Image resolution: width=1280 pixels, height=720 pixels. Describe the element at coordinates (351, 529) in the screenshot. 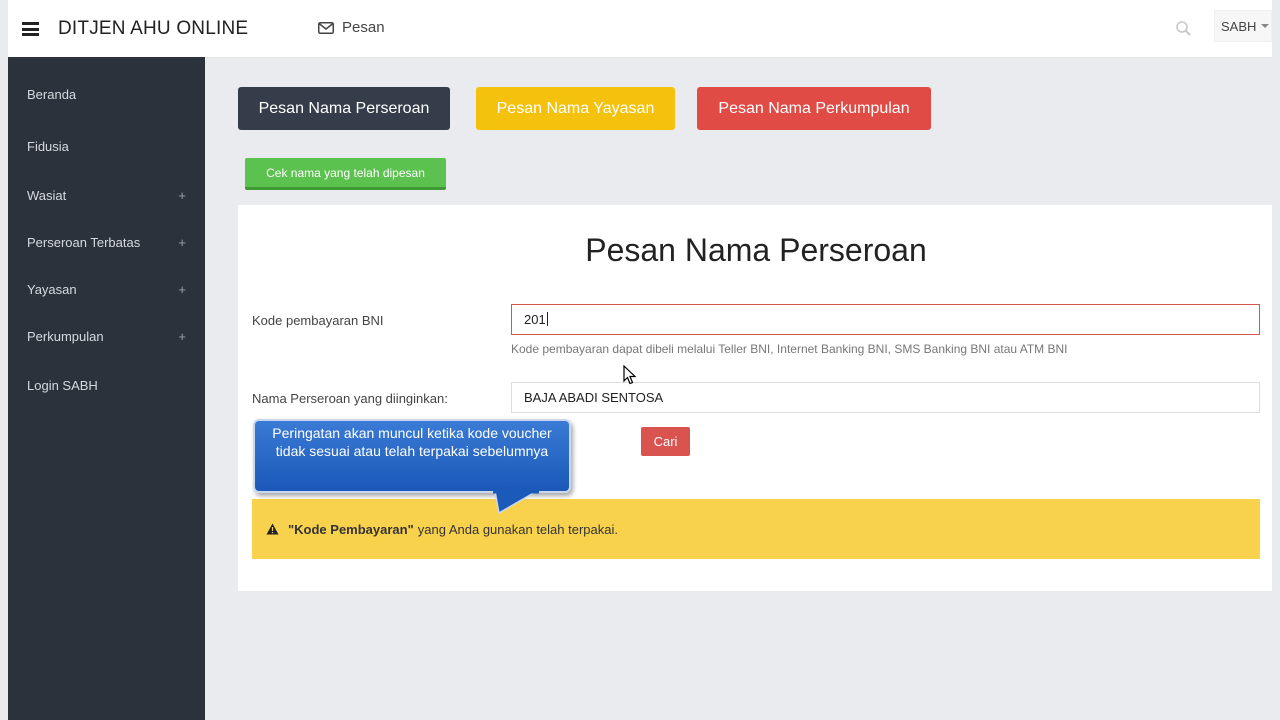

I see `alert-bold-text: "Kode Pembayaran"` at that location.